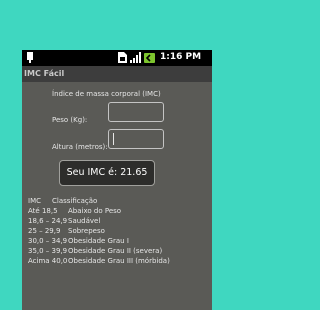  I want to click on altura-label: Altura (metros):, so click(80, 147).